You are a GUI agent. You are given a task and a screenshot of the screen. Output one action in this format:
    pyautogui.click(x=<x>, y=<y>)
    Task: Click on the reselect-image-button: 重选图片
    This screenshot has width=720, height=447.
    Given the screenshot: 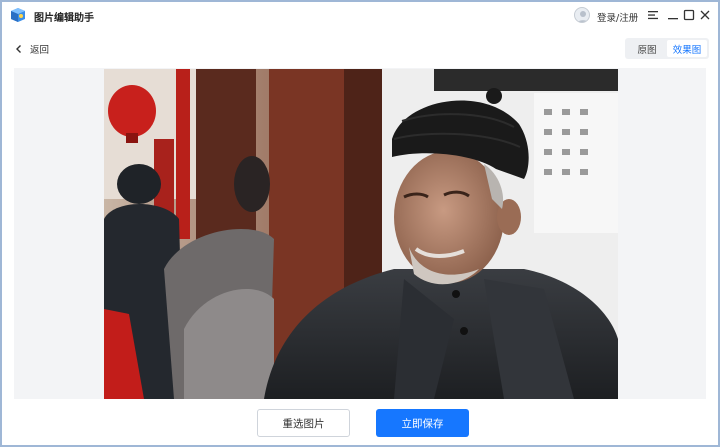 What is the action you would take?
    pyautogui.click(x=303, y=423)
    